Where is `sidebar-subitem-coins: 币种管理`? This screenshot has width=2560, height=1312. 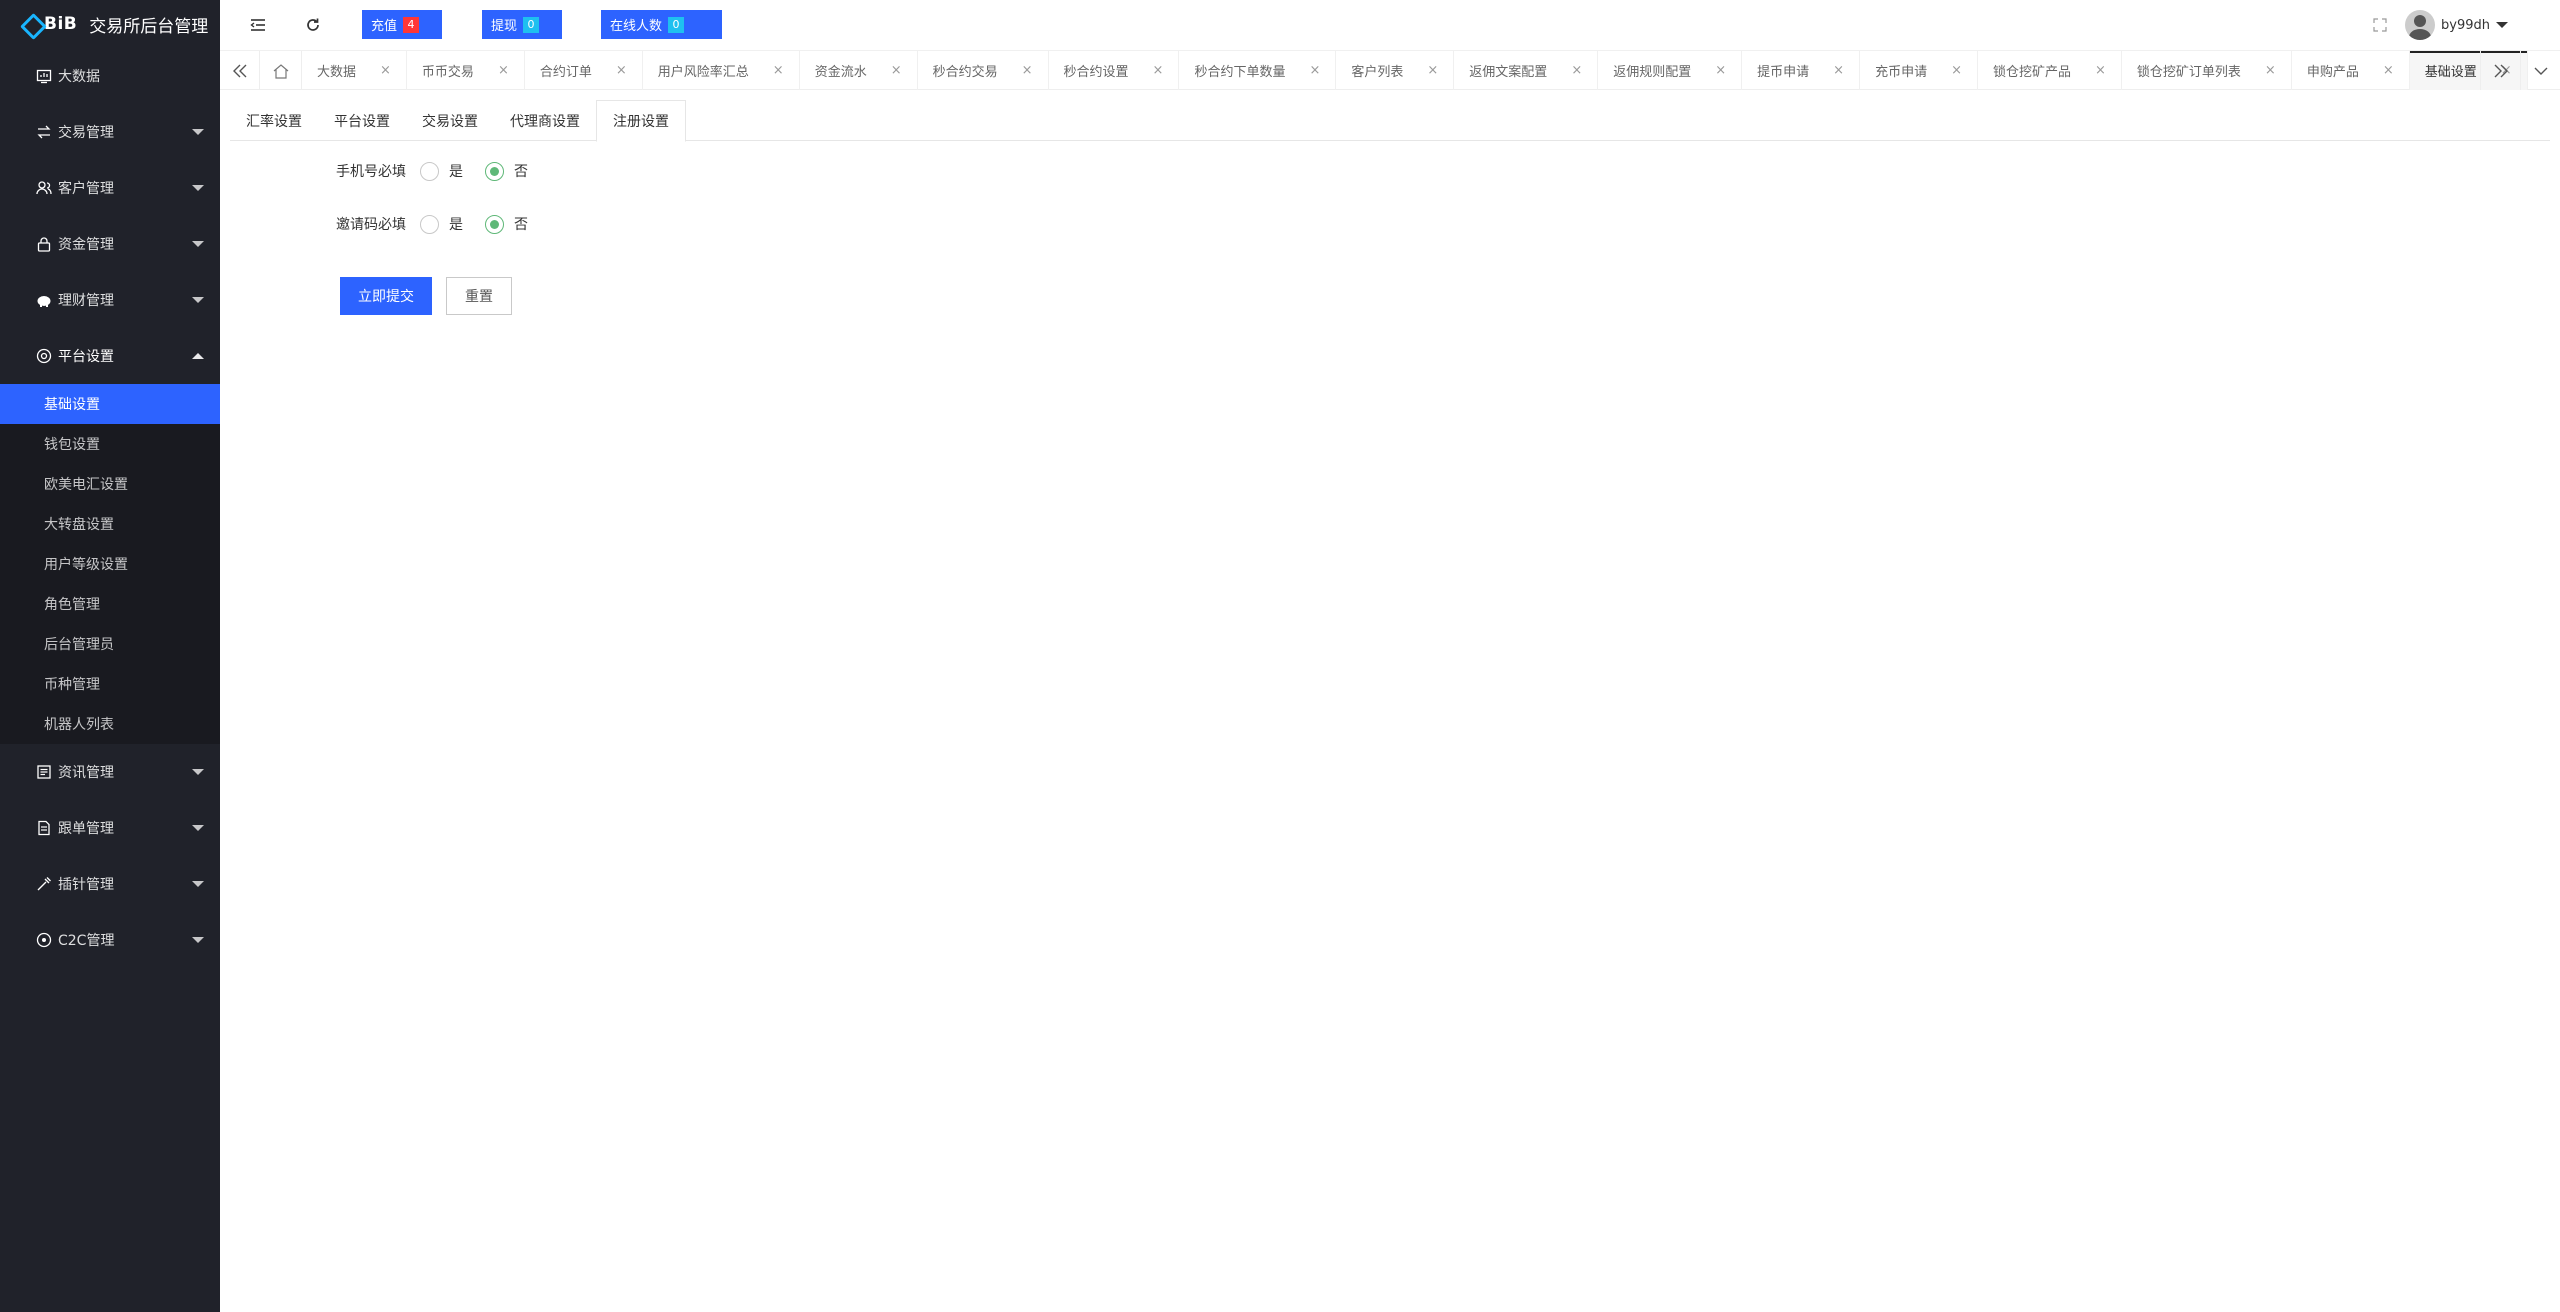
sidebar-subitem-coins: 币种管理 is located at coordinates (110, 684).